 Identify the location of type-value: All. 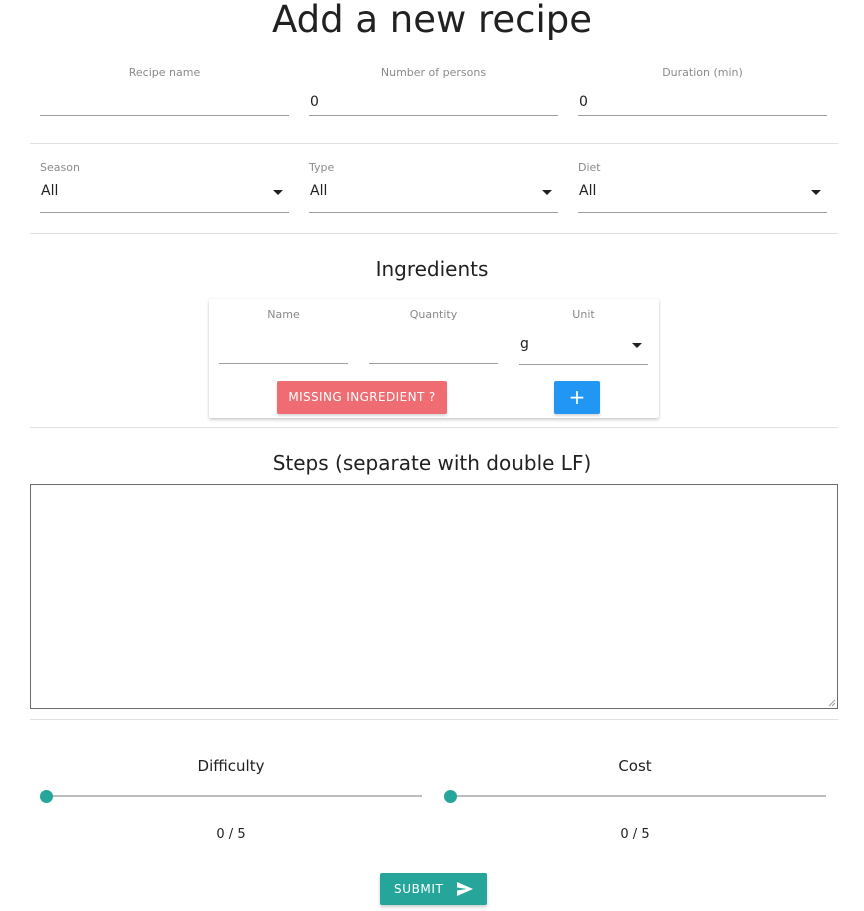
(433, 195).